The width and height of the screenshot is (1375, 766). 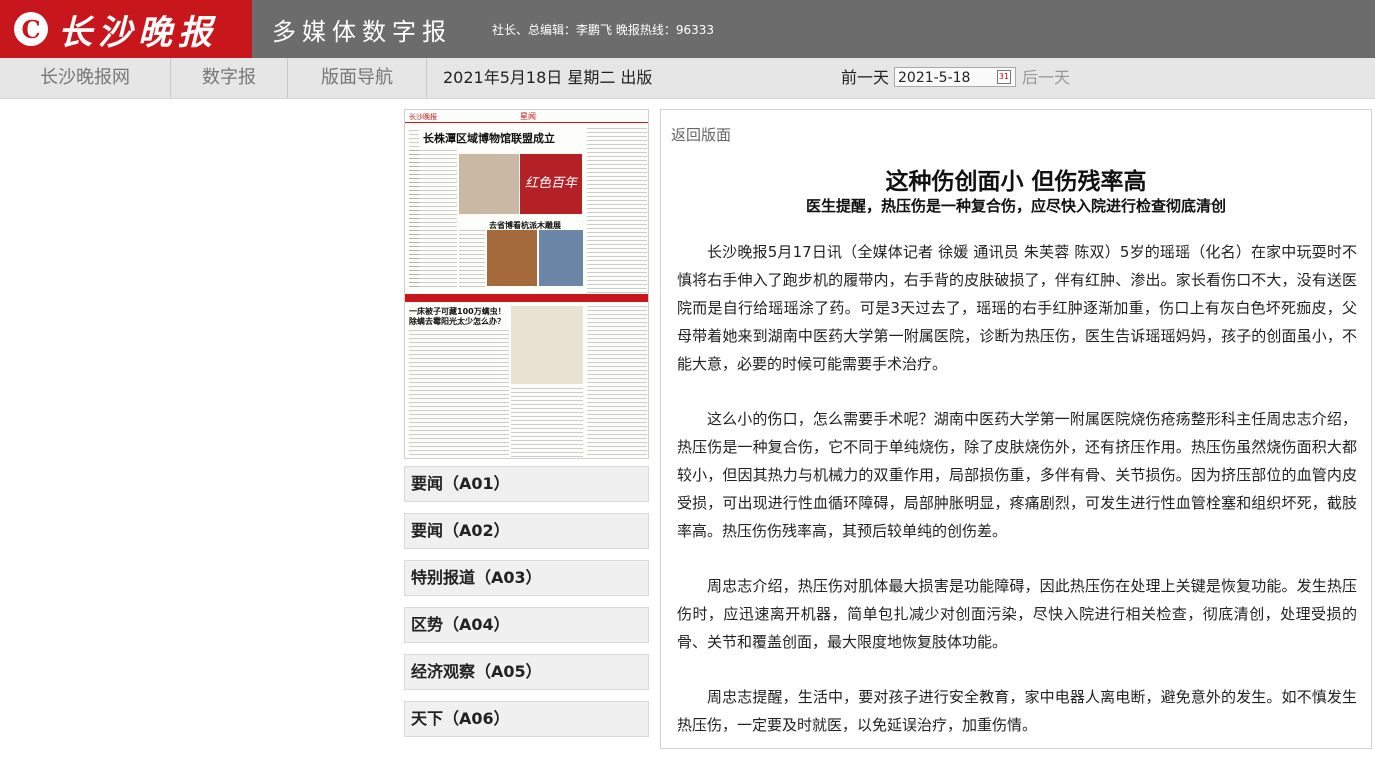 What do you see at coordinates (1015, 206) in the screenshot?
I see `article-subtitle: 医生提醒，热压伤是一种复合伤，应尽快入院进行检查彻底清创` at bounding box center [1015, 206].